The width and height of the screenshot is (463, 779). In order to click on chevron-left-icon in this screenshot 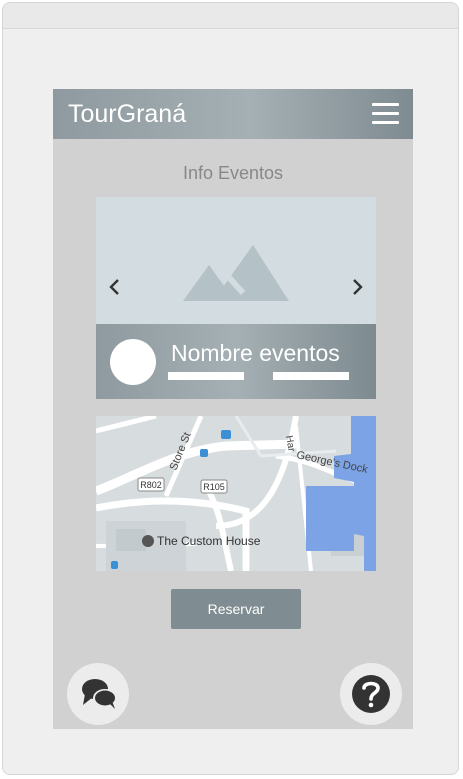, I will do `click(115, 287)`.